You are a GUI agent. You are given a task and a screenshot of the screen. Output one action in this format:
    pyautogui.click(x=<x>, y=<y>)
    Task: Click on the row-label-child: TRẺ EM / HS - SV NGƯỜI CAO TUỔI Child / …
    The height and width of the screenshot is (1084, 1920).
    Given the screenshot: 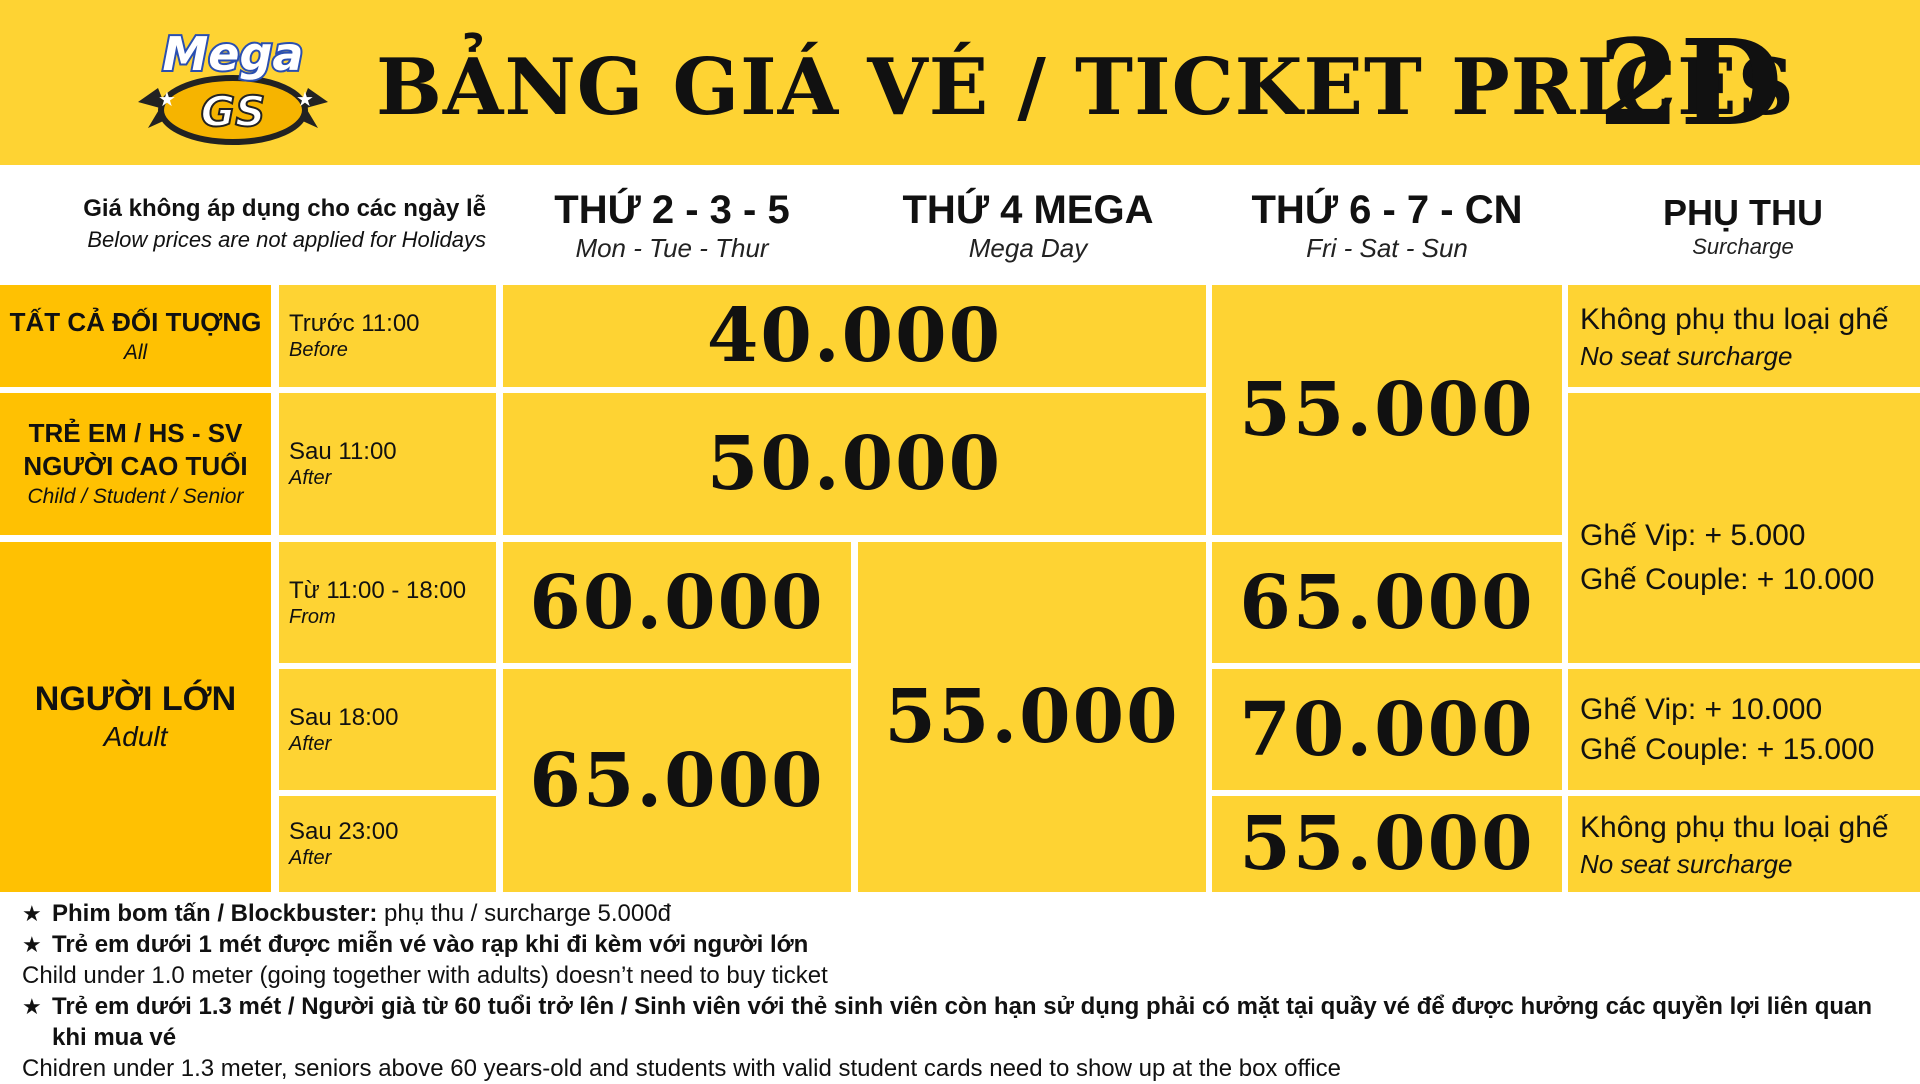 What is the action you would take?
    pyautogui.click(x=135, y=464)
    